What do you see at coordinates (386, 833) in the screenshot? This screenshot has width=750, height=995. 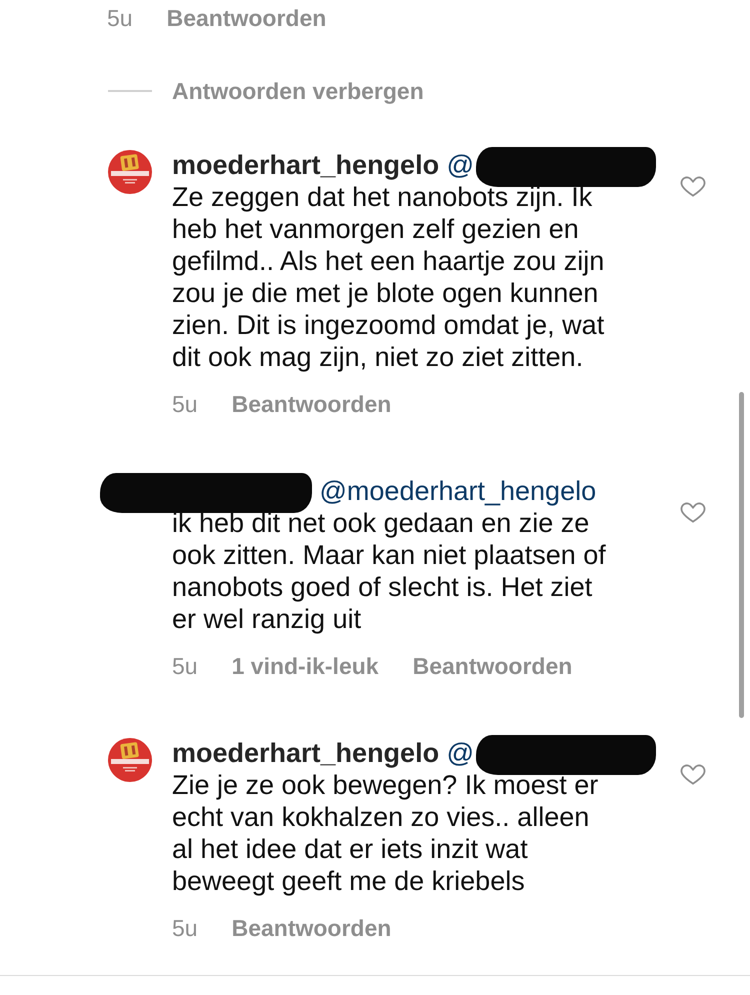 I see `comment-text: Zie je ze ook bewegen? Ik moest er echt van kokhalzen zo vies.. alleen al het idee dat er iets inzit wat beweegt geeft me de kriebels` at bounding box center [386, 833].